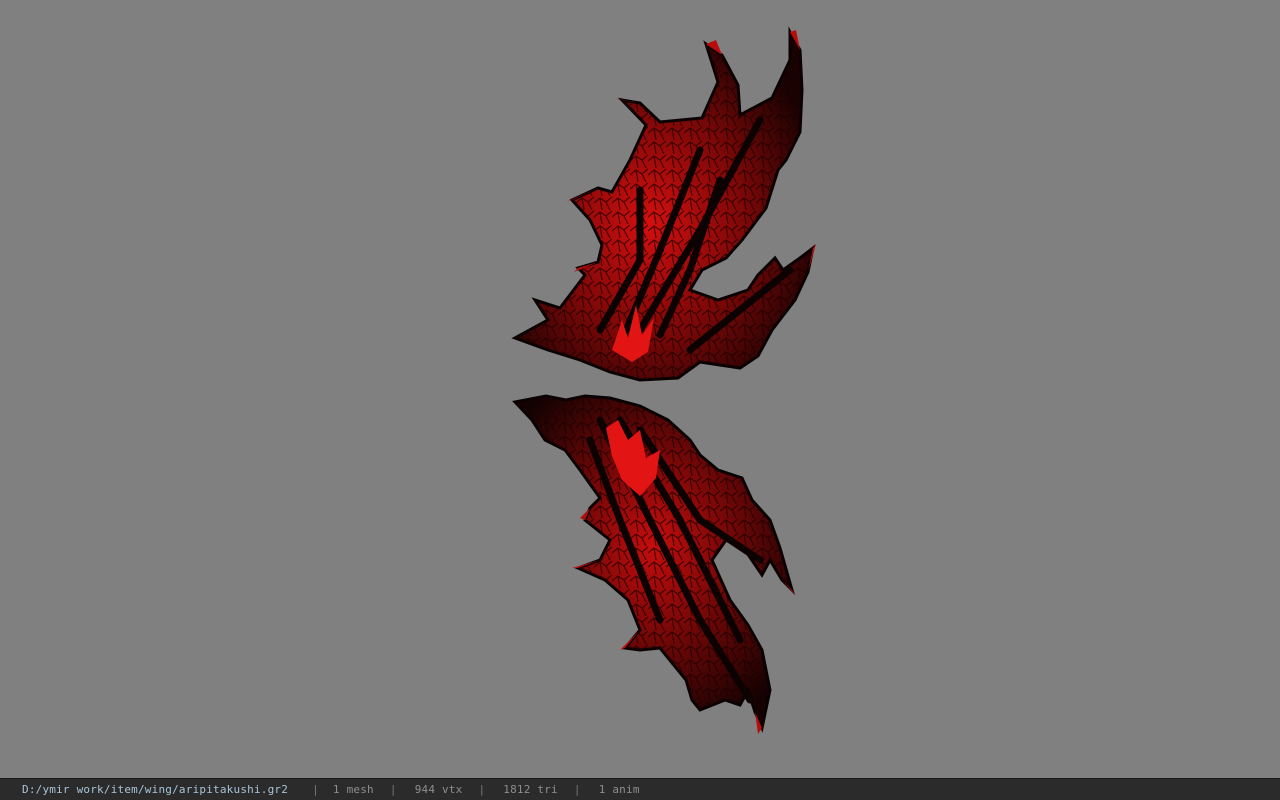 This screenshot has height=800, width=1280. What do you see at coordinates (438, 789) in the screenshot?
I see `vertex-count: 944 vtx` at bounding box center [438, 789].